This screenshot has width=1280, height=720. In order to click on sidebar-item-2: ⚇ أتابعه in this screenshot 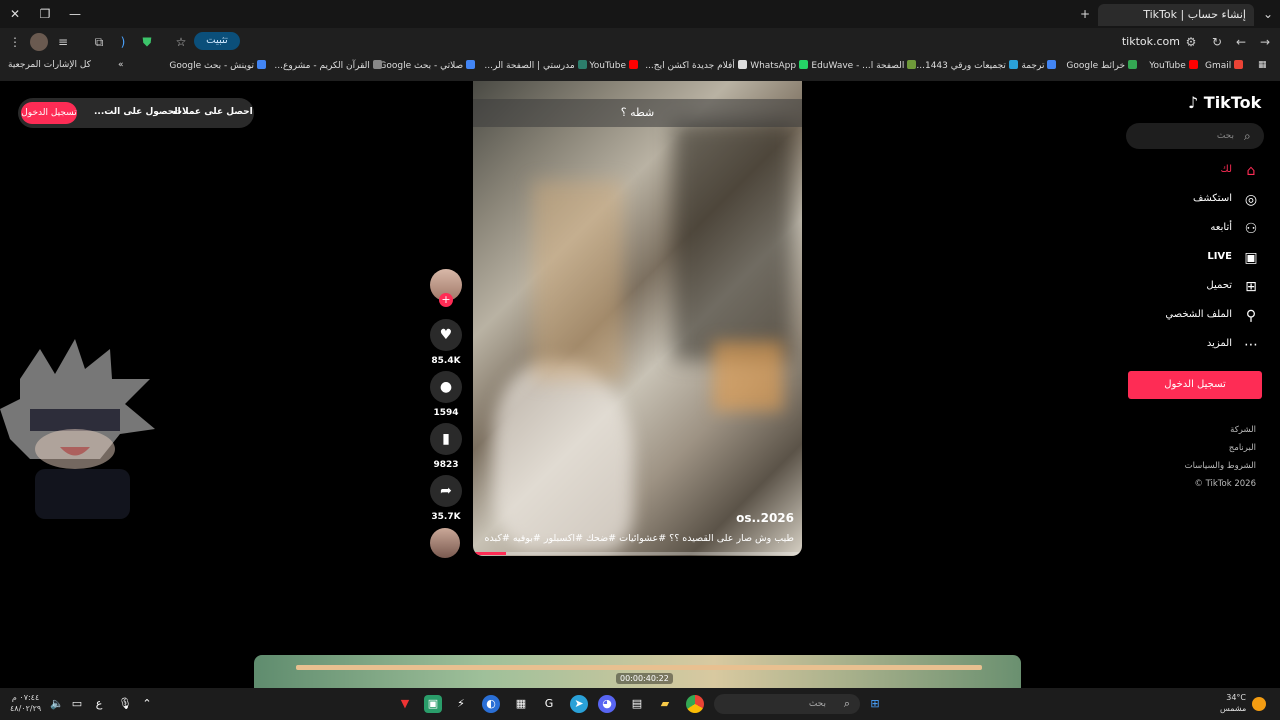, I will do `click(1195, 229)`.